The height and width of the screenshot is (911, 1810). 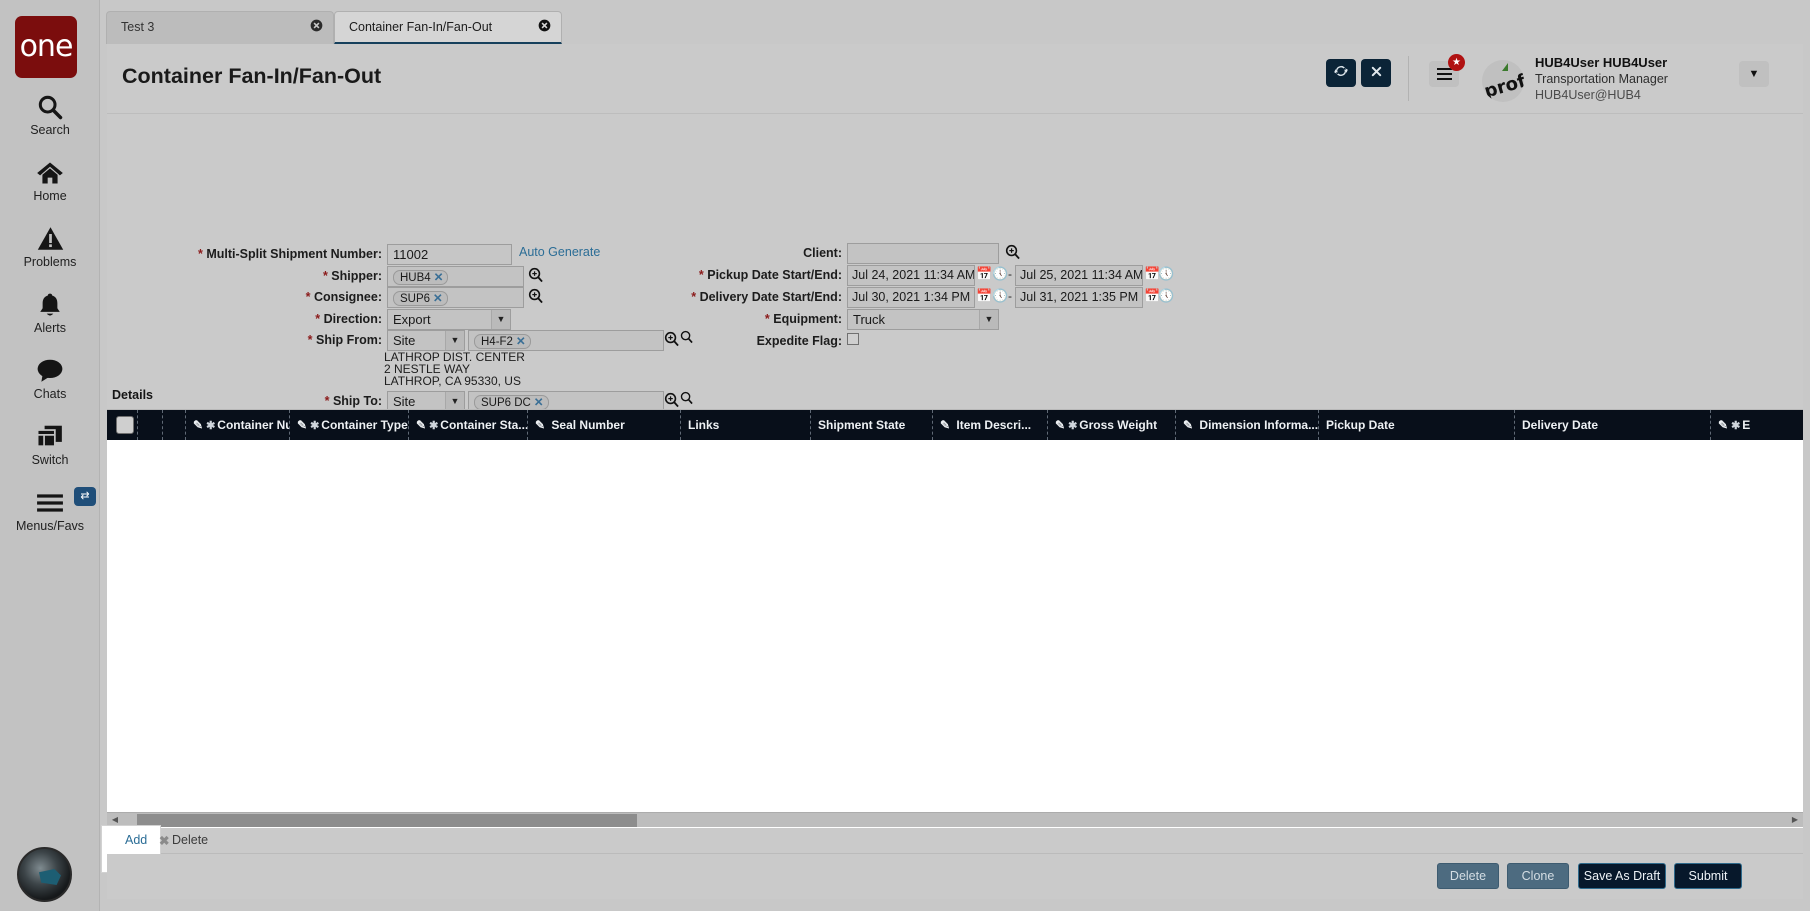 What do you see at coordinates (923, 319) in the screenshot?
I see `equipment-select: Truck ▼` at bounding box center [923, 319].